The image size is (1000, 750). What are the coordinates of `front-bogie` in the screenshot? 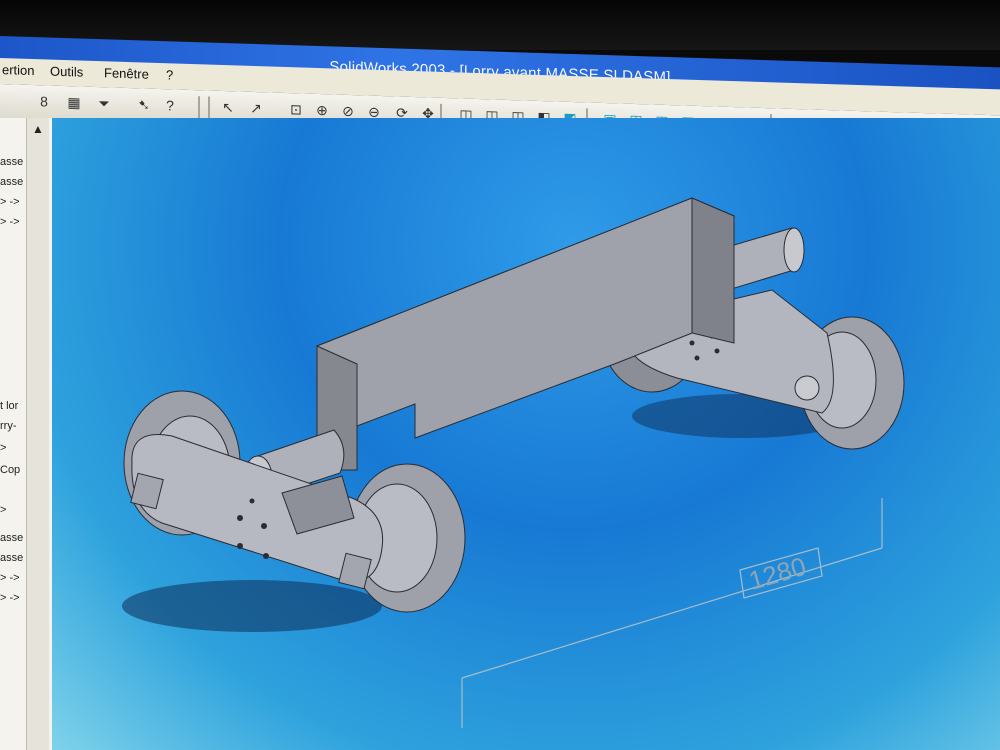 It's located at (294, 501).